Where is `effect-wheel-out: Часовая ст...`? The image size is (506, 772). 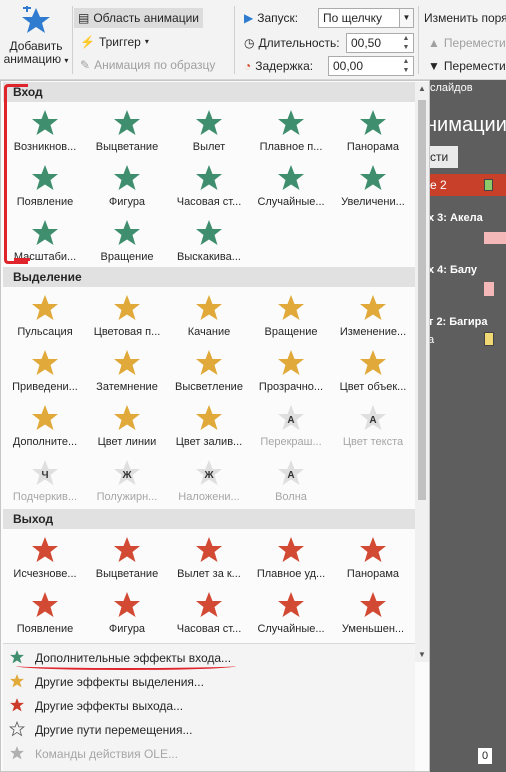
effect-wheel-out: Часовая ст... is located at coordinates (209, 613).